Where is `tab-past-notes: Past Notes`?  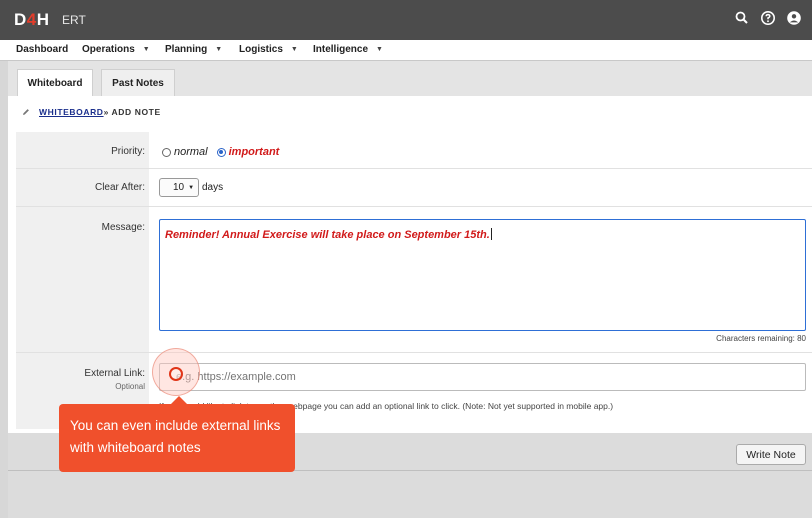
tab-past-notes: Past Notes is located at coordinates (138, 82).